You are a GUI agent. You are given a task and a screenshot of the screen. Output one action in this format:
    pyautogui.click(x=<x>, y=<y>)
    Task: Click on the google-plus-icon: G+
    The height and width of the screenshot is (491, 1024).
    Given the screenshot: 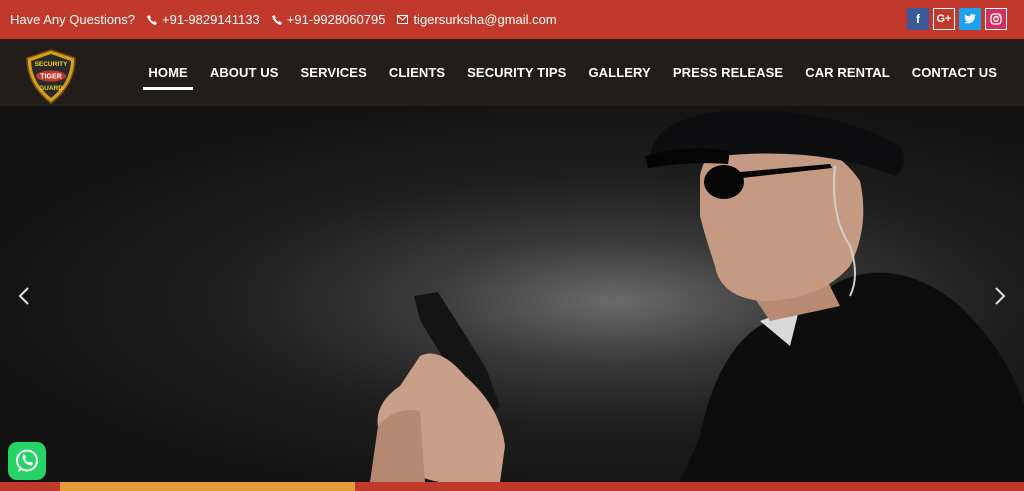 What is the action you would take?
    pyautogui.click(x=944, y=19)
    